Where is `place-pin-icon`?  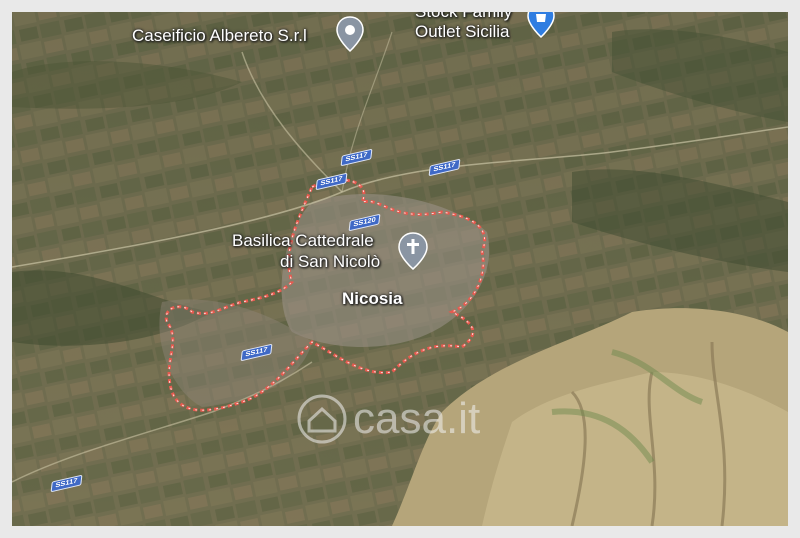 place-pin-icon is located at coordinates (350, 34).